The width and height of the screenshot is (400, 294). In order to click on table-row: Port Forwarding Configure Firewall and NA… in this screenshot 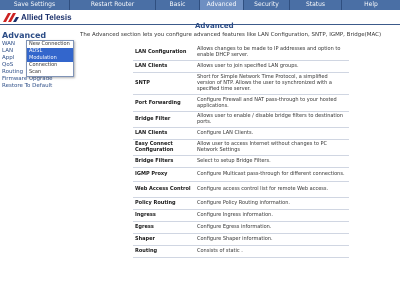, I will do `click(241, 103)`.